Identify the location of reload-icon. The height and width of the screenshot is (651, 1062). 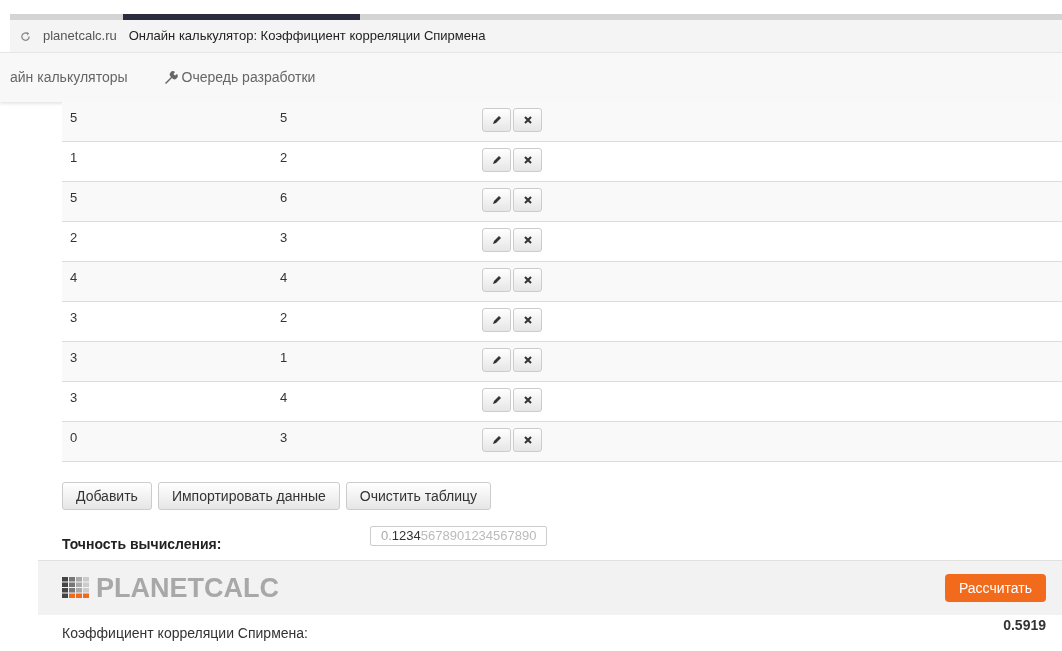
(25, 36).